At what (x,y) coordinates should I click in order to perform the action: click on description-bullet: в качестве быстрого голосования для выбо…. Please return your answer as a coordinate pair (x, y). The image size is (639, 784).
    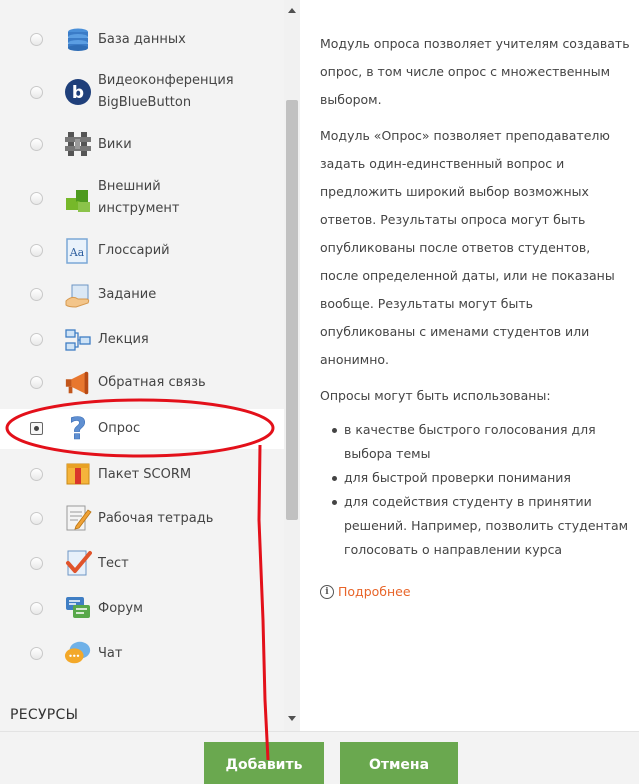
    Looking at the image, I should click on (475, 442).